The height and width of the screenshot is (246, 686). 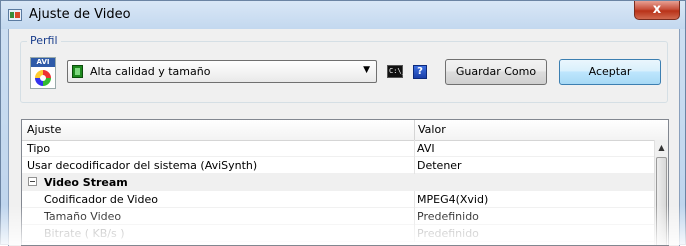 I want to click on column-header-value: Valor, so click(x=432, y=129).